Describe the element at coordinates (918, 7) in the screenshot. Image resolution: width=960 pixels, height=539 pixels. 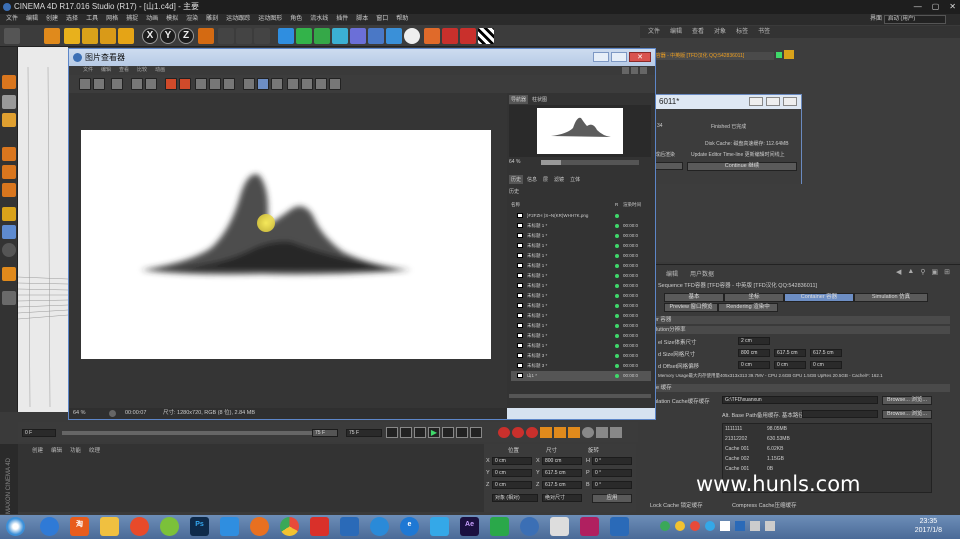
I see `minimize-button: —` at that location.